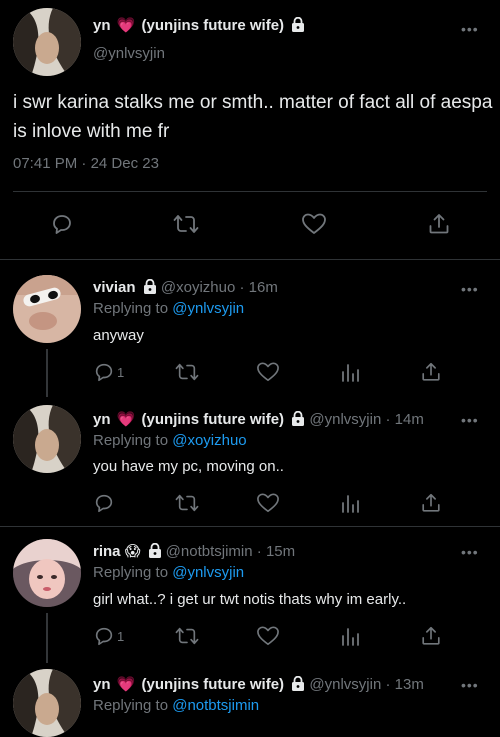 The height and width of the screenshot is (737, 500). I want to click on replying-to: Replying to @xoyizhuo, so click(170, 440).